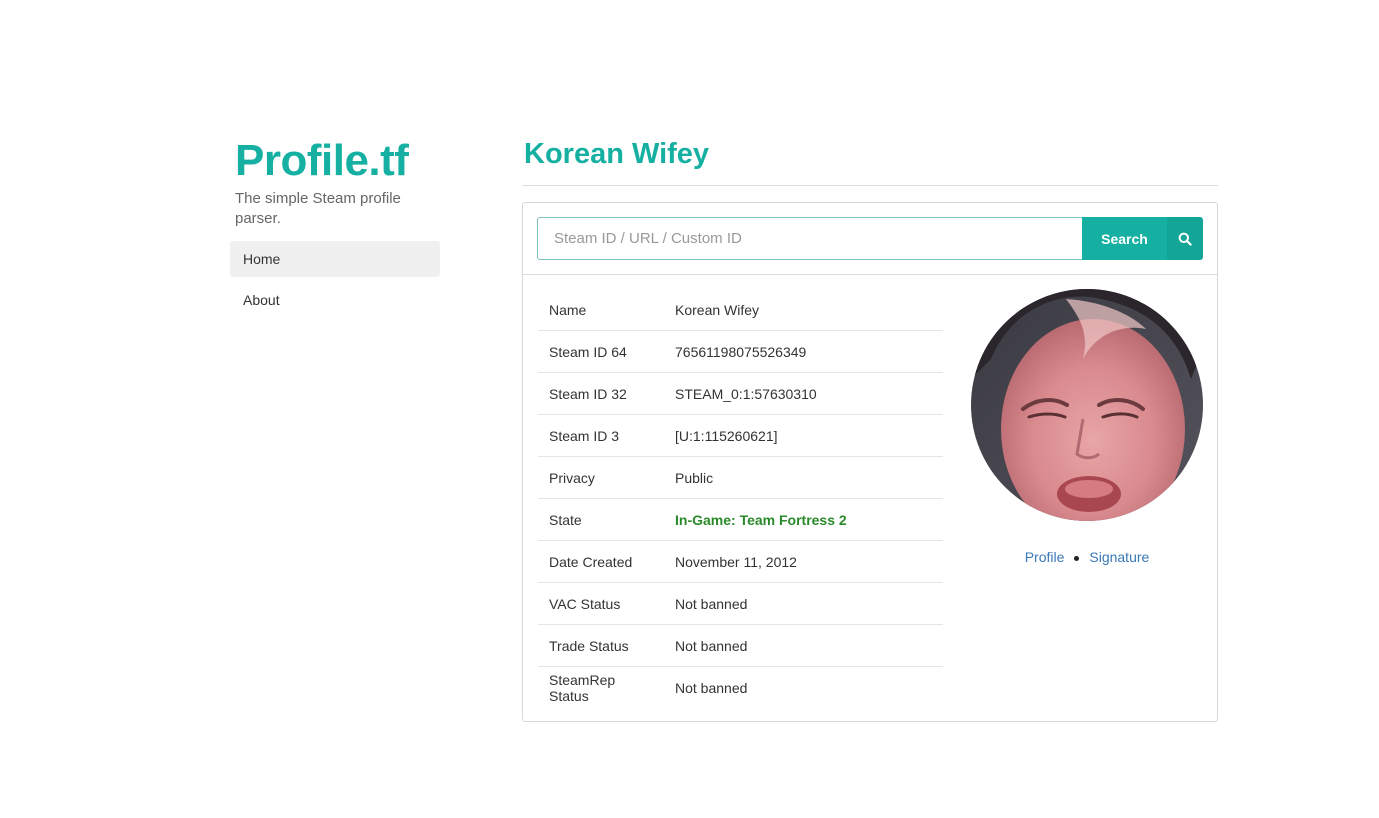  What do you see at coordinates (803, 393) in the screenshot?
I see `row-value: STEAM_0:1:57630310` at bounding box center [803, 393].